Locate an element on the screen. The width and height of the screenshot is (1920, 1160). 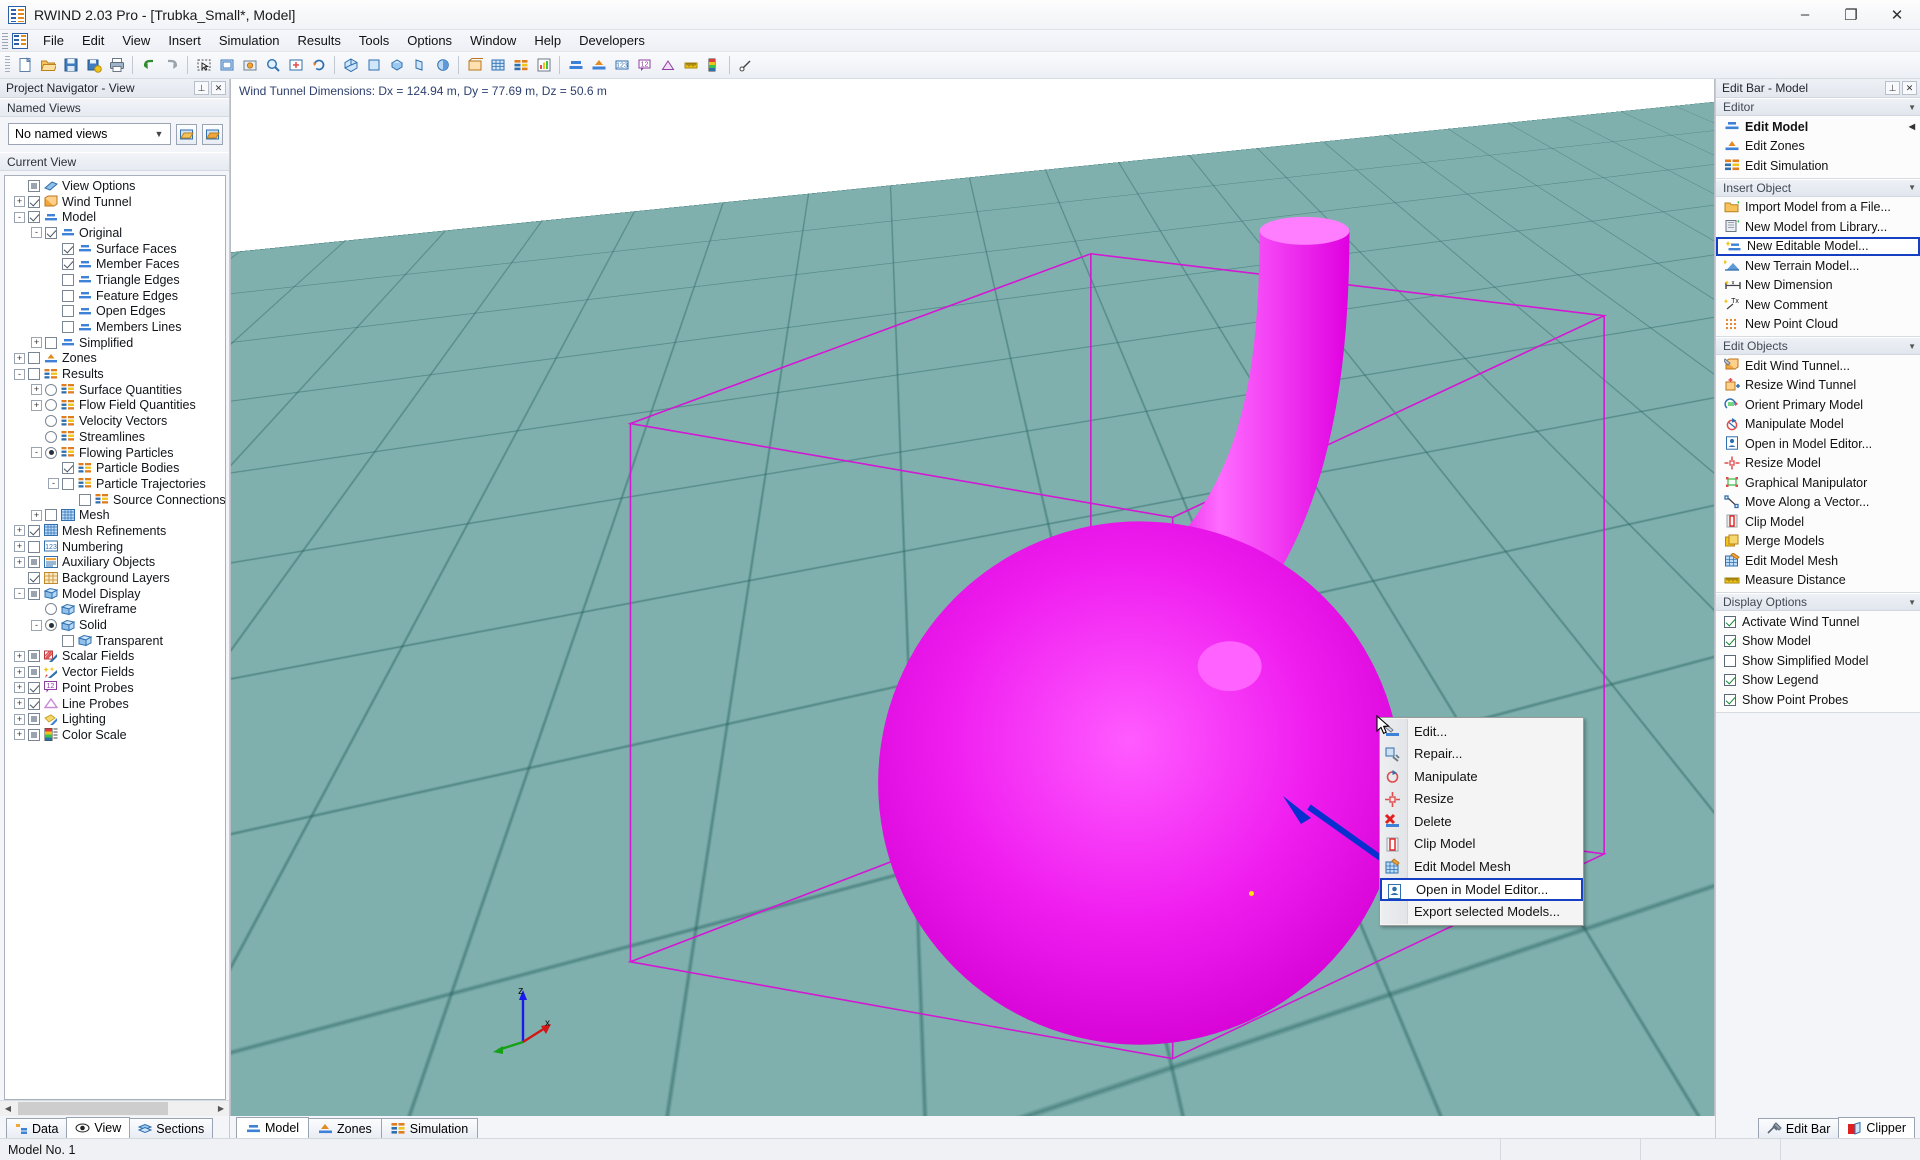
zones-icon is located at coordinates (598, 65).